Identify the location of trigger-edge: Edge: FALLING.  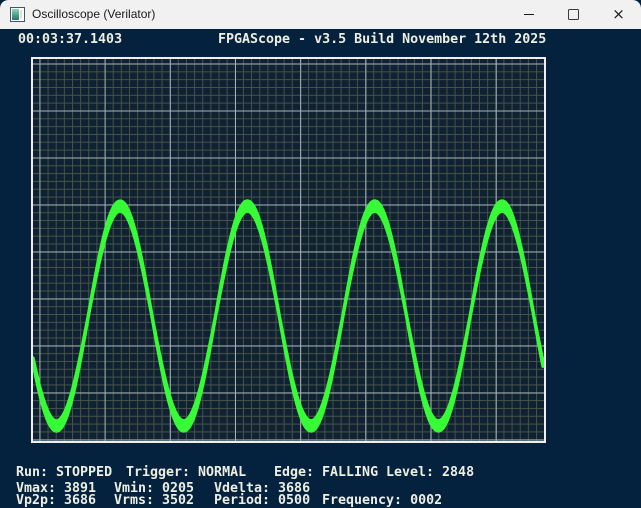
(326, 472).